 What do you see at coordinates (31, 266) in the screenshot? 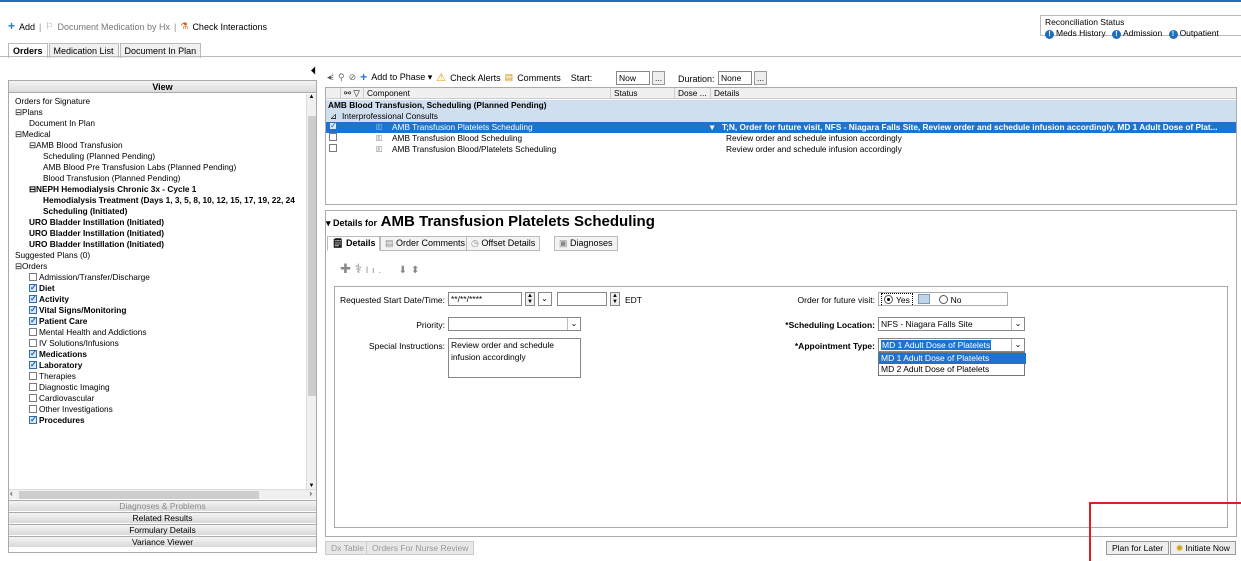
I see `tree-item: ⊟Orders` at bounding box center [31, 266].